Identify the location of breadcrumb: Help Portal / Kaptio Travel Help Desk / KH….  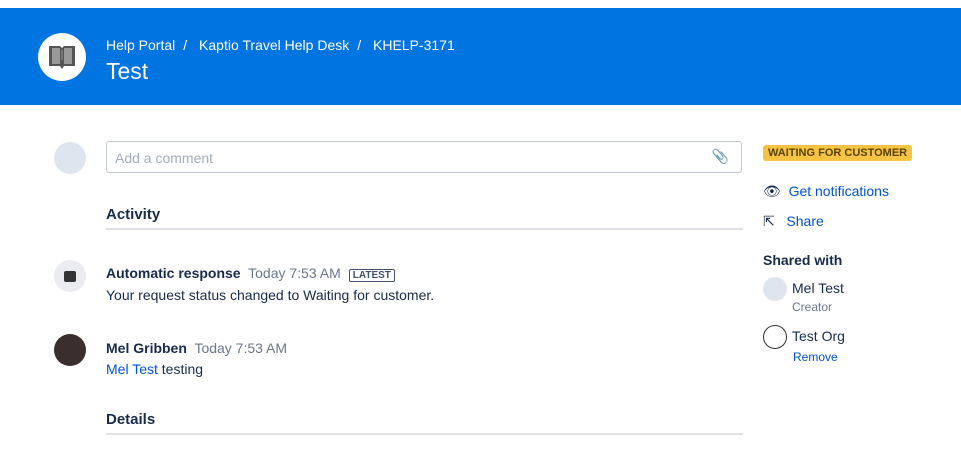
(284, 45).